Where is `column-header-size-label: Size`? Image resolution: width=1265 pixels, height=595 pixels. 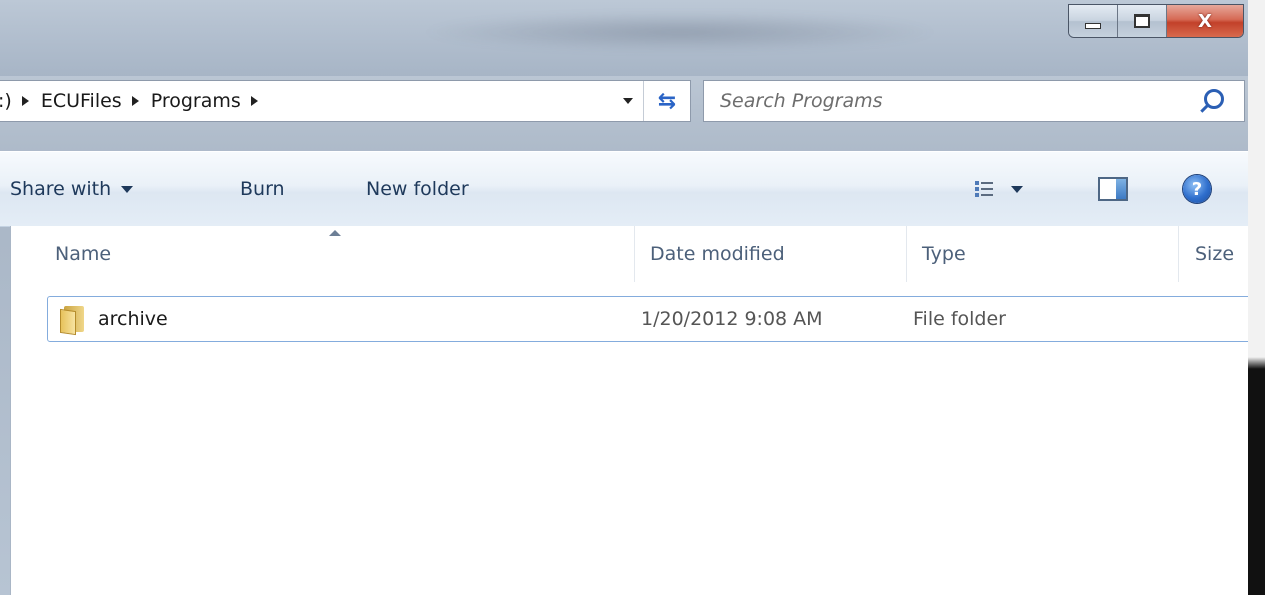 column-header-size-label: Size is located at coordinates (1215, 254).